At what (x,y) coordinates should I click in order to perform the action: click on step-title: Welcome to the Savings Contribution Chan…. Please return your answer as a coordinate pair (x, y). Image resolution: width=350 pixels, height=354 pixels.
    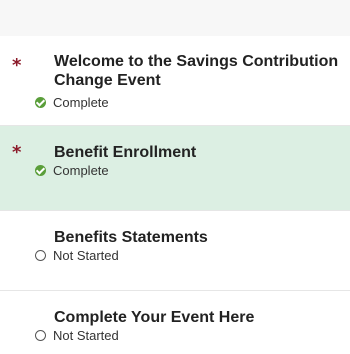
    Looking at the image, I should click on (196, 71).